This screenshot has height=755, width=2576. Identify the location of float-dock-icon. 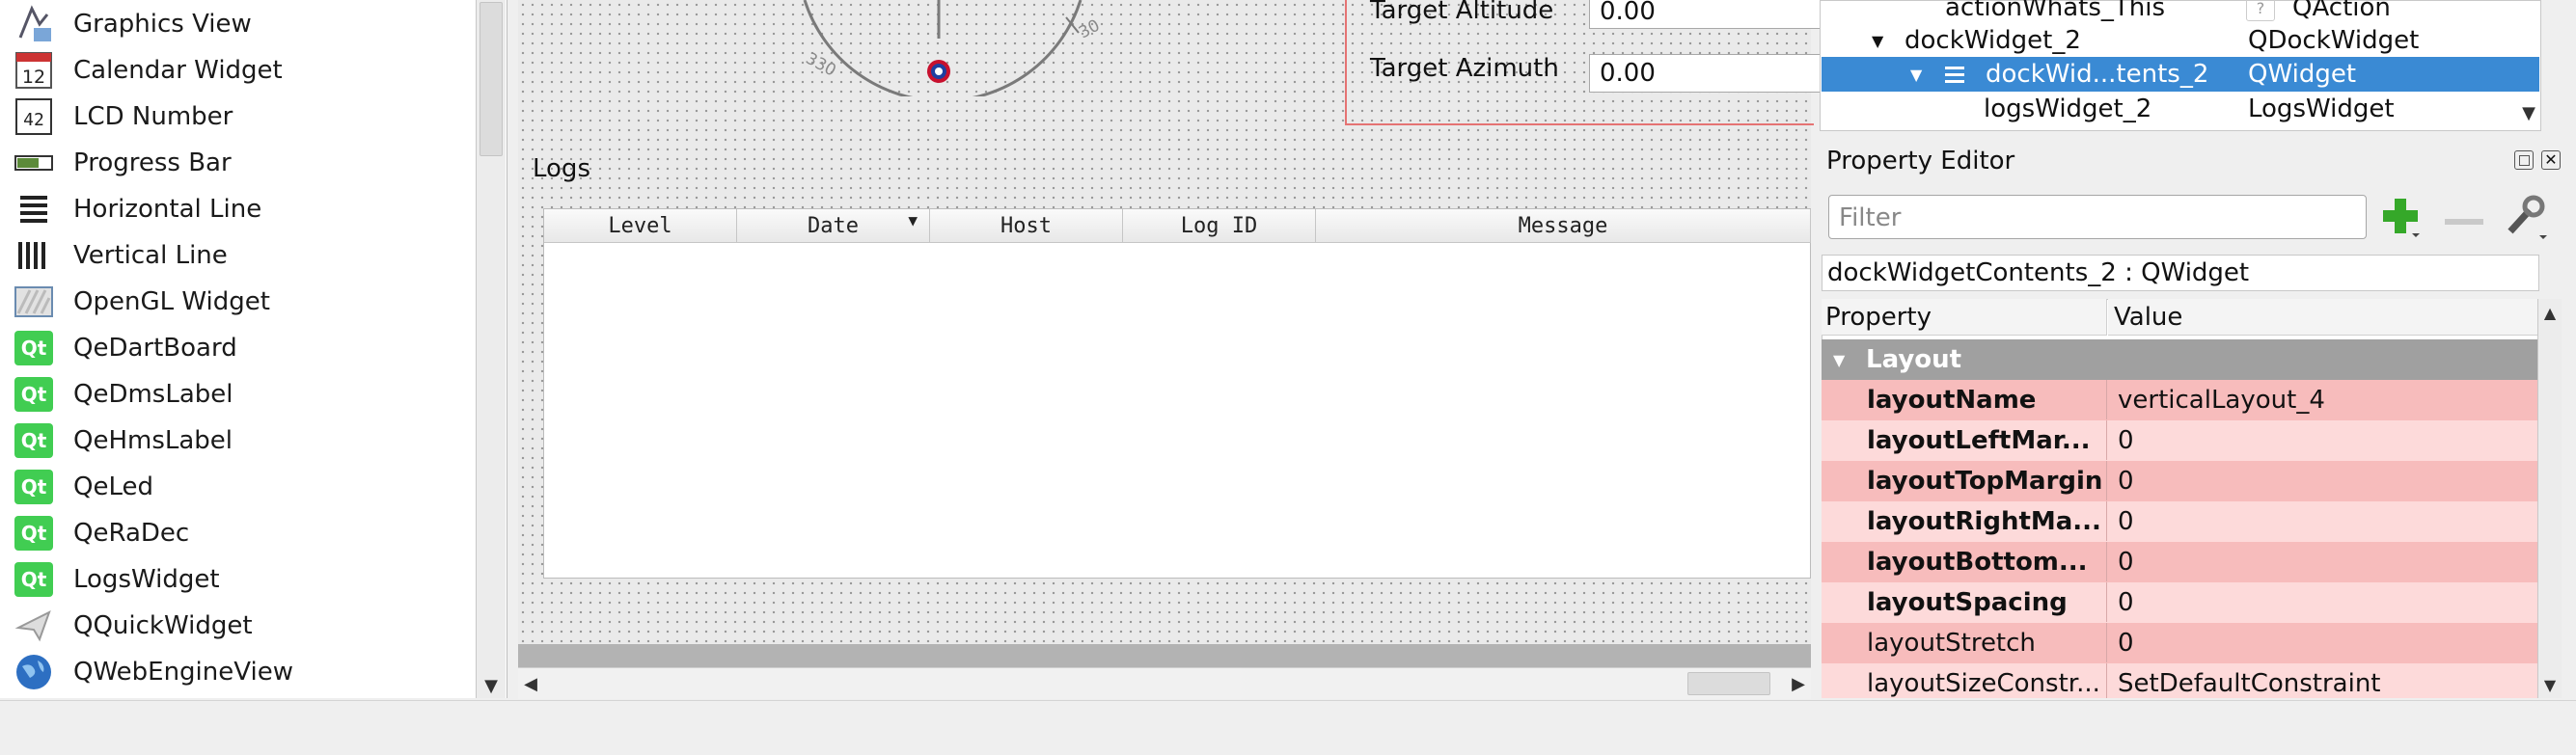
(2524, 160).